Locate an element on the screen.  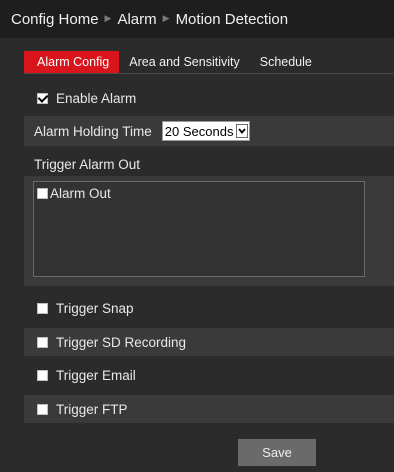
trigger-email-label: Trigger Email is located at coordinates (96, 375).